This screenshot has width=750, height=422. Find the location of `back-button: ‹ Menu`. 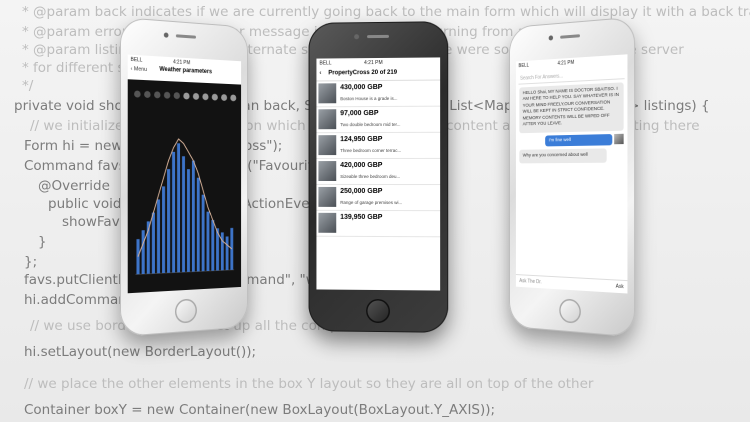

back-button: ‹ Menu is located at coordinates (139, 69).